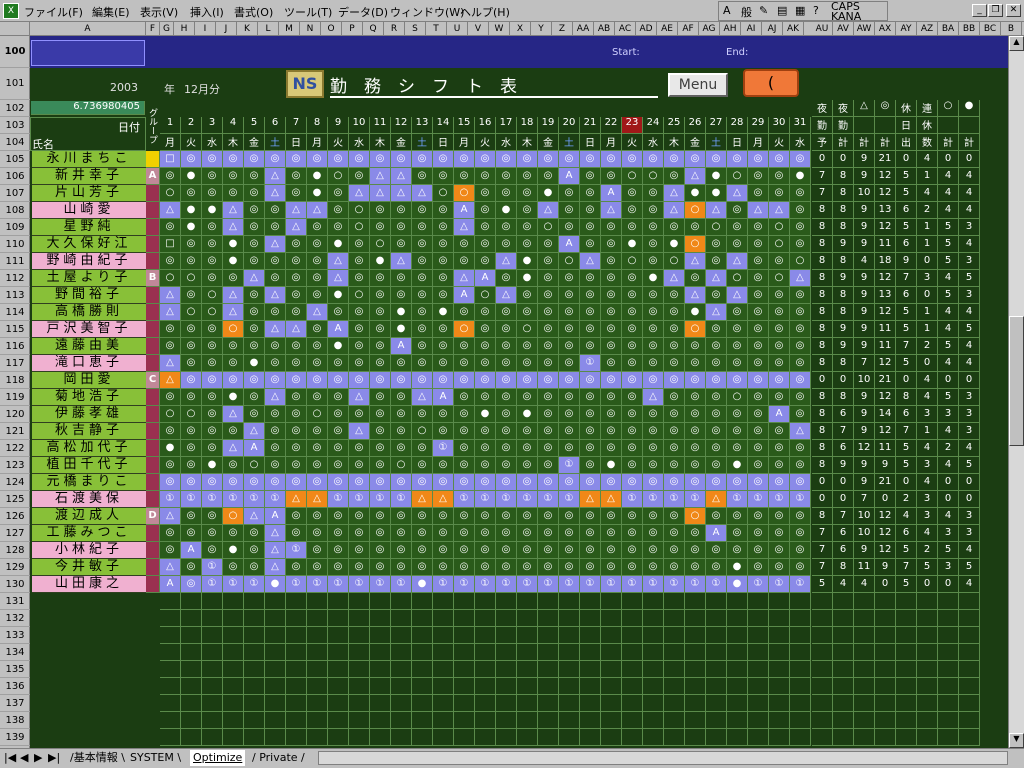 Image resolution: width=1024 pixels, height=768 pixels. Describe the element at coordinates (89, 227) in the screenshot. I see `staff-name: 星野純` at that location.